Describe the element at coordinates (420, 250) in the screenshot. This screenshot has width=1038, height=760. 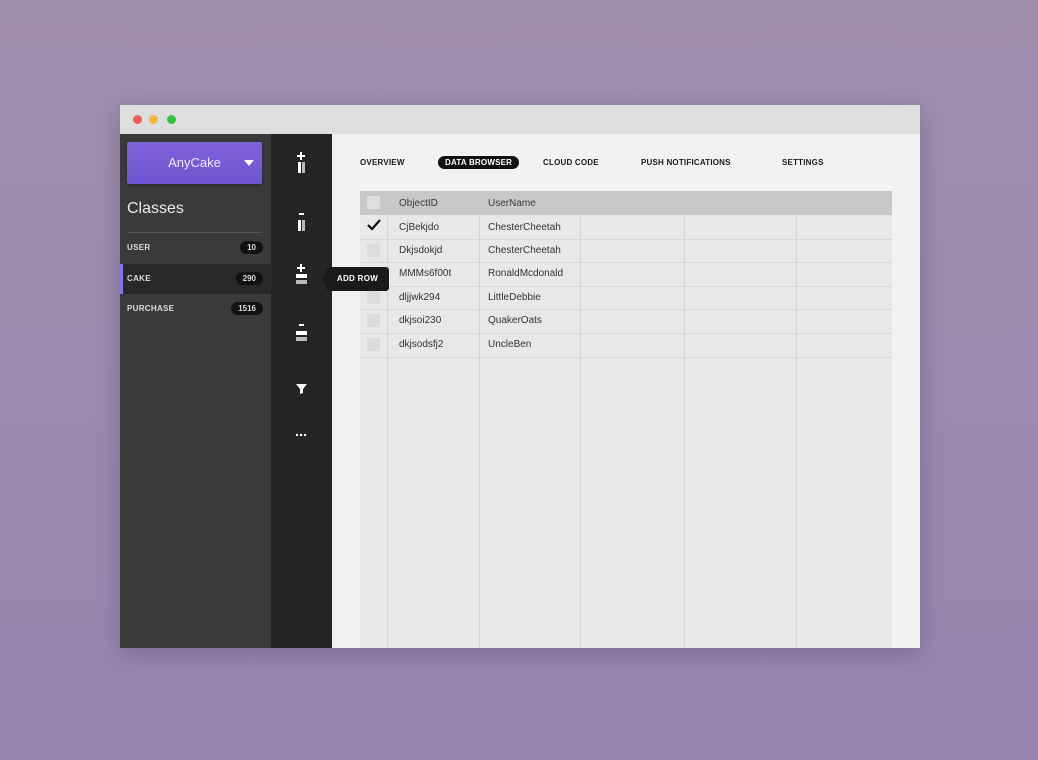
I see `cell-objectid: Dkjsdokjd` at that location.